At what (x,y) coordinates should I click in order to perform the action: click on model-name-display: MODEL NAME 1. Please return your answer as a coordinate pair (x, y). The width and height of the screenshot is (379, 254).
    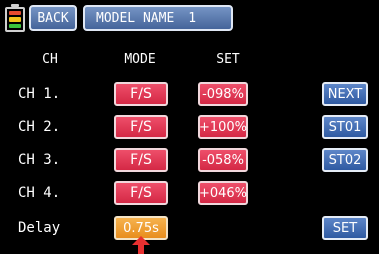
    Looking at the image, I should click on (158, 18).